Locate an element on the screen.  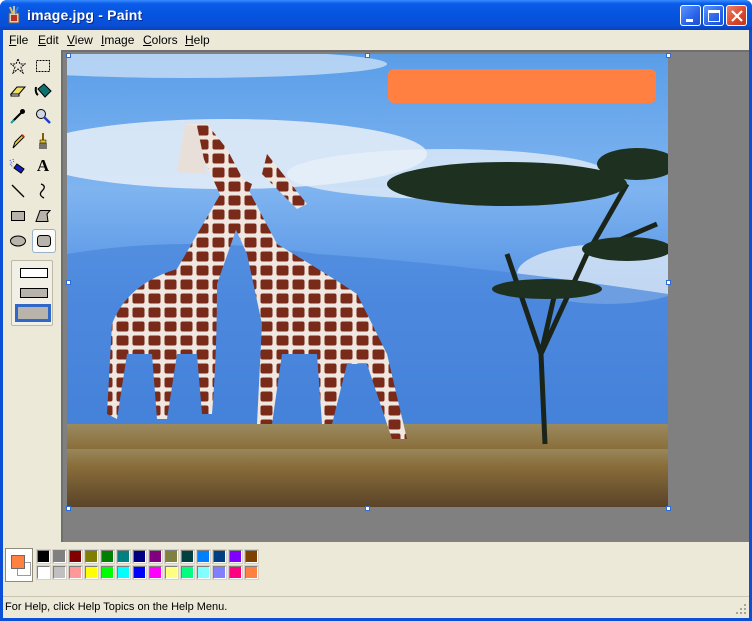
close-button is located at coordinates (736, 15).